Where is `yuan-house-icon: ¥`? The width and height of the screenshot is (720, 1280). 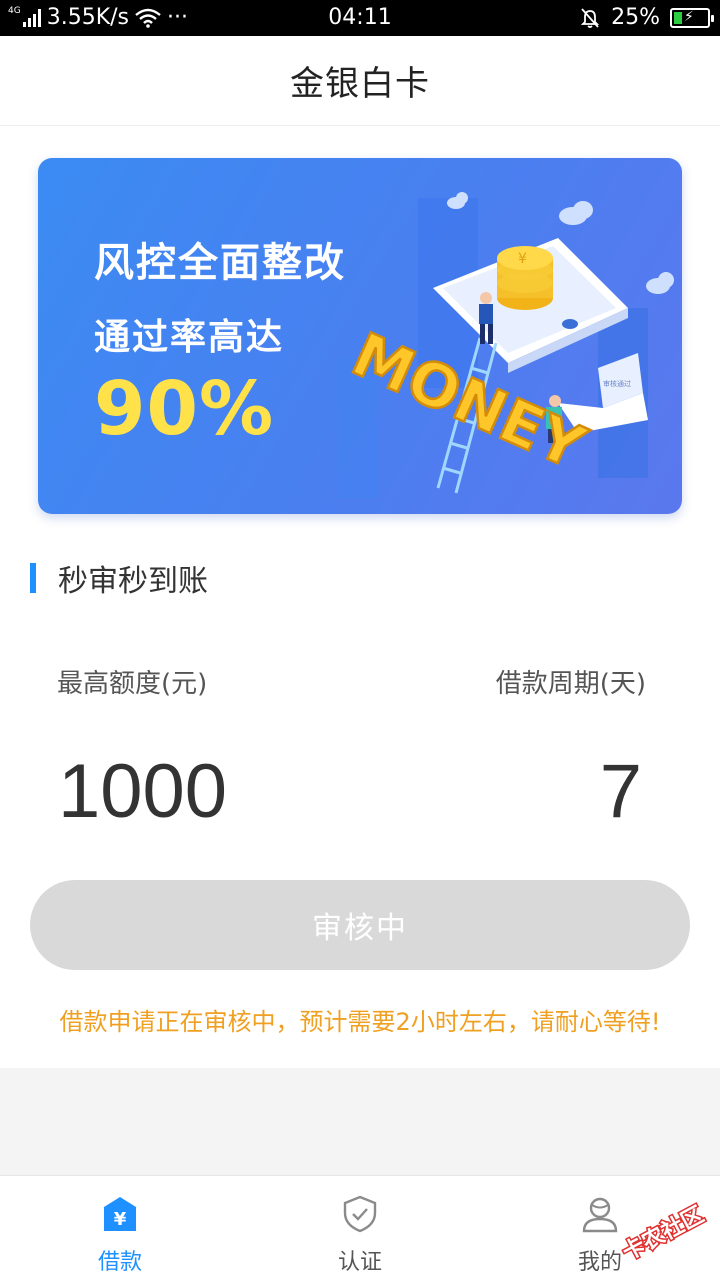 yuan-house-icon: ¥ is located at coordinates (120, 1214).